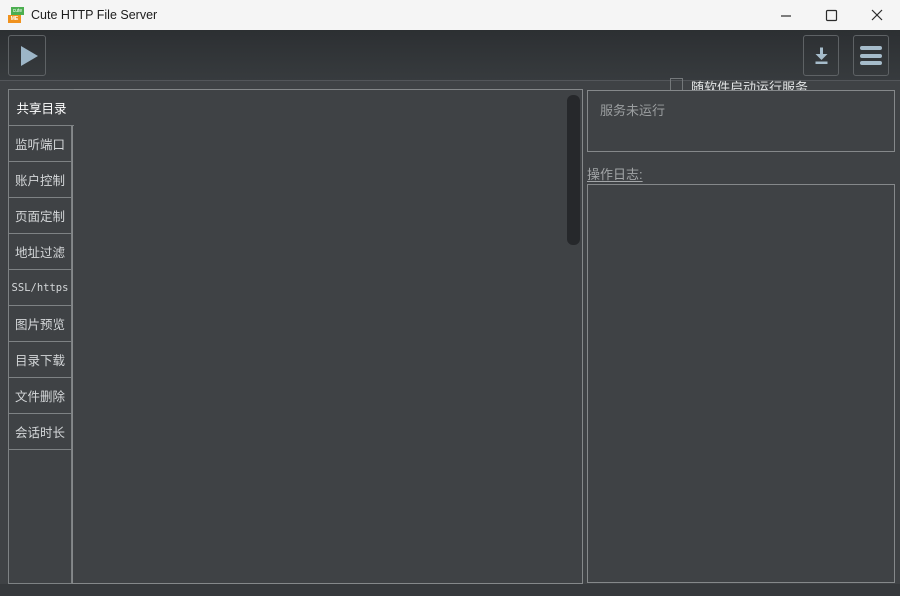 This screenshot has width=900, height=596. I want to click on minimize-icon, so click(786, 16).